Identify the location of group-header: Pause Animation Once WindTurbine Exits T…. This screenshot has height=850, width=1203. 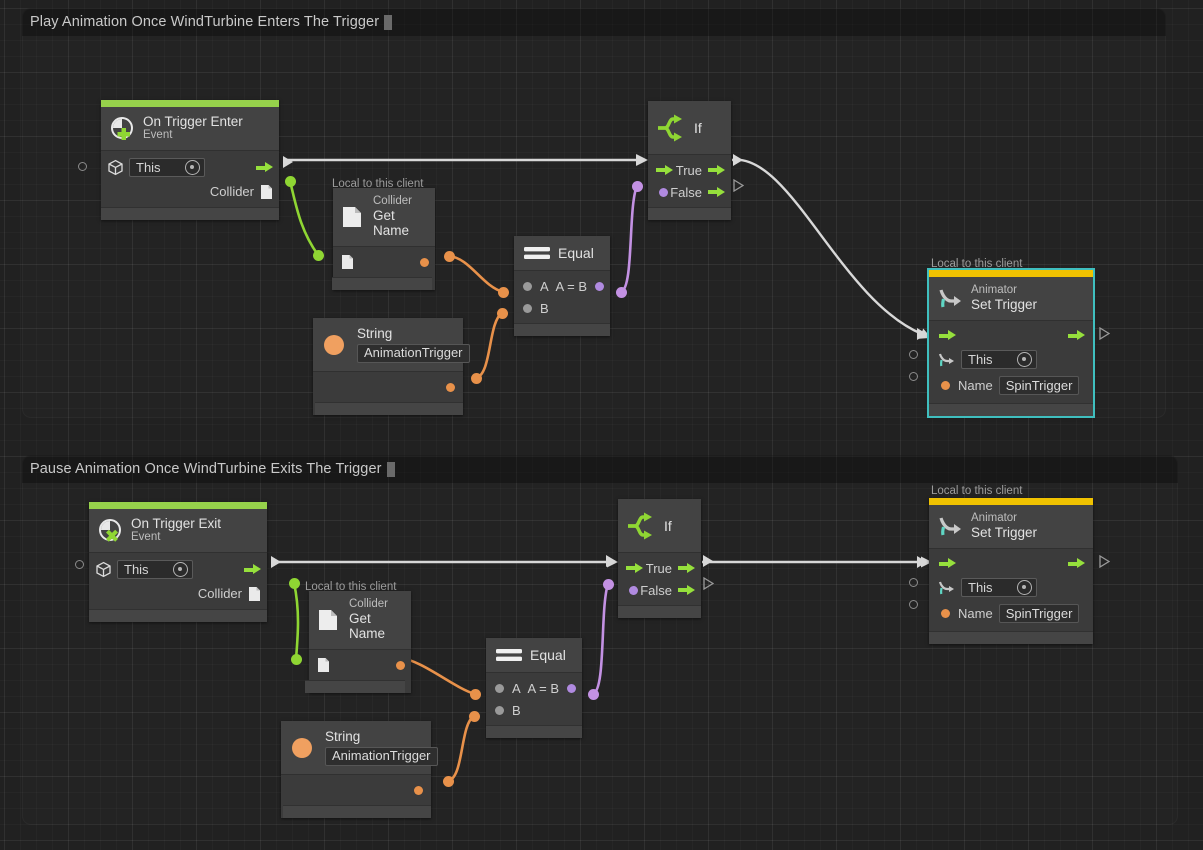
(600, 469).